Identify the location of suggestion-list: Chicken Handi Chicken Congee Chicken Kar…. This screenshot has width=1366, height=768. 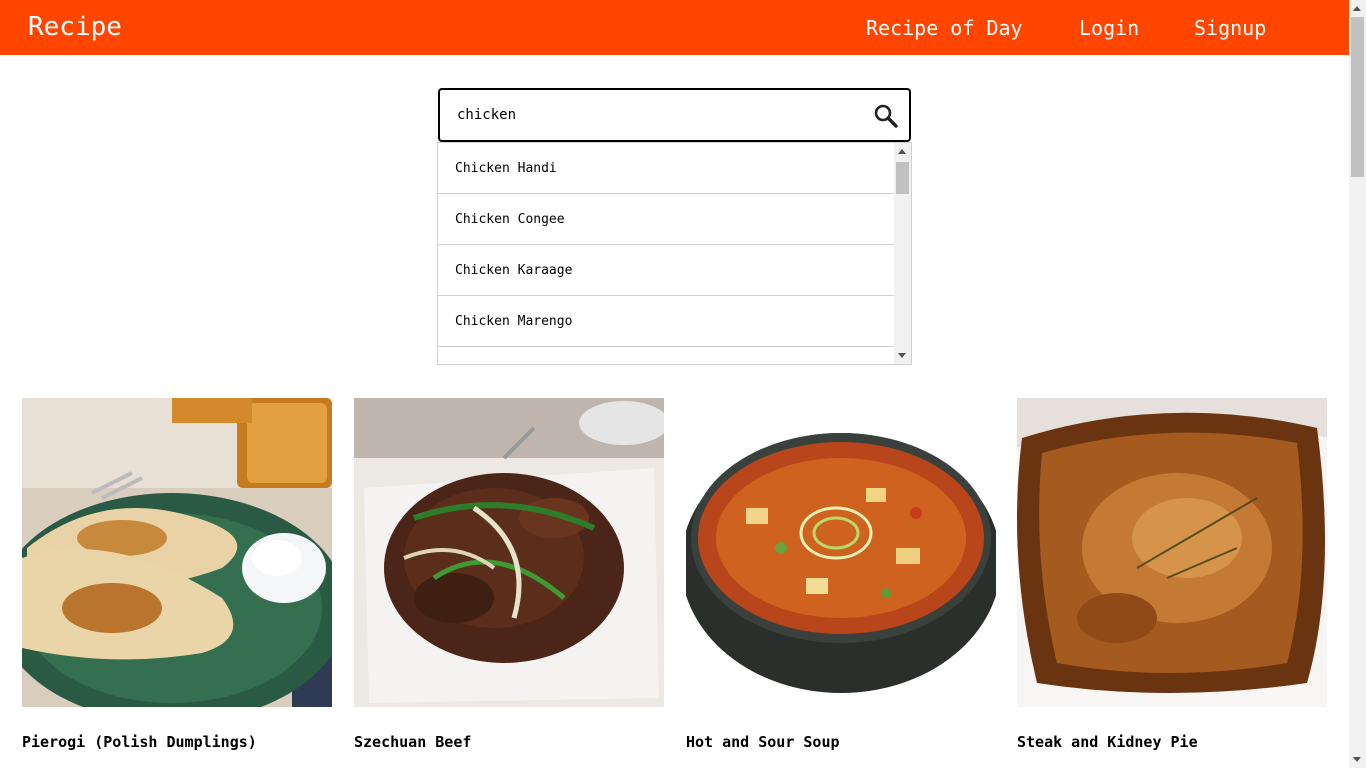
(666, 245).